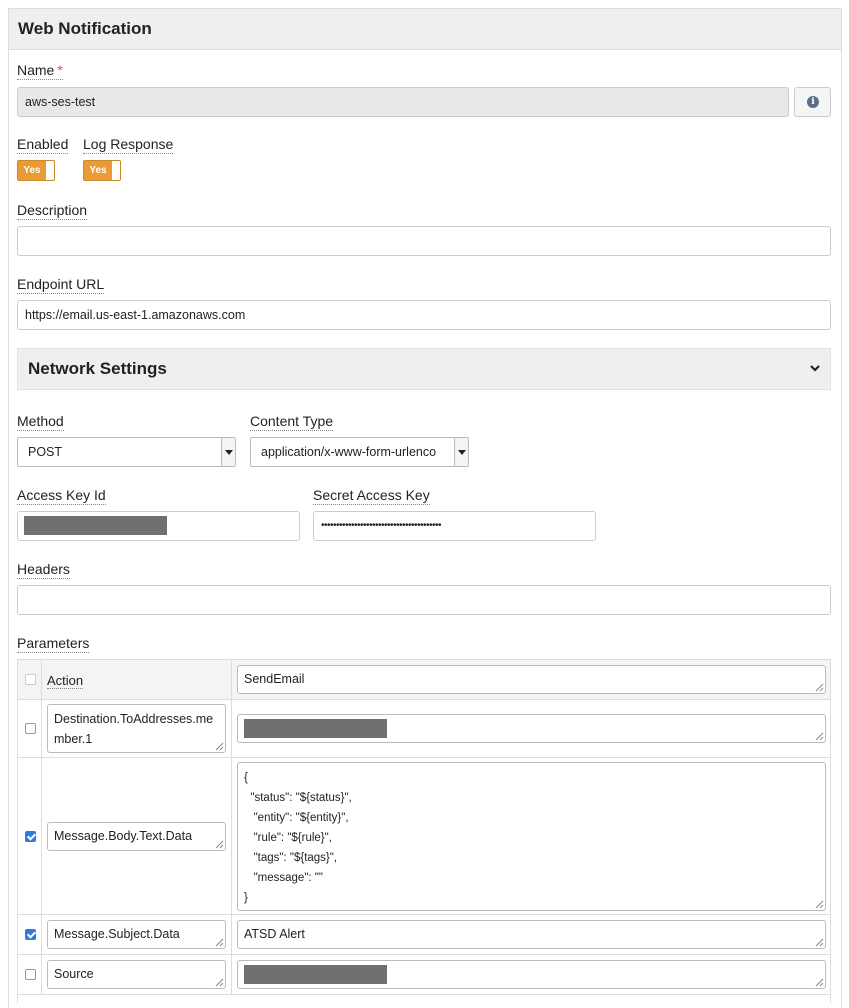  Describe the element at coordinates (97, 368) in the screenshot. I see `network-settings-title: Network Settings` at that location.